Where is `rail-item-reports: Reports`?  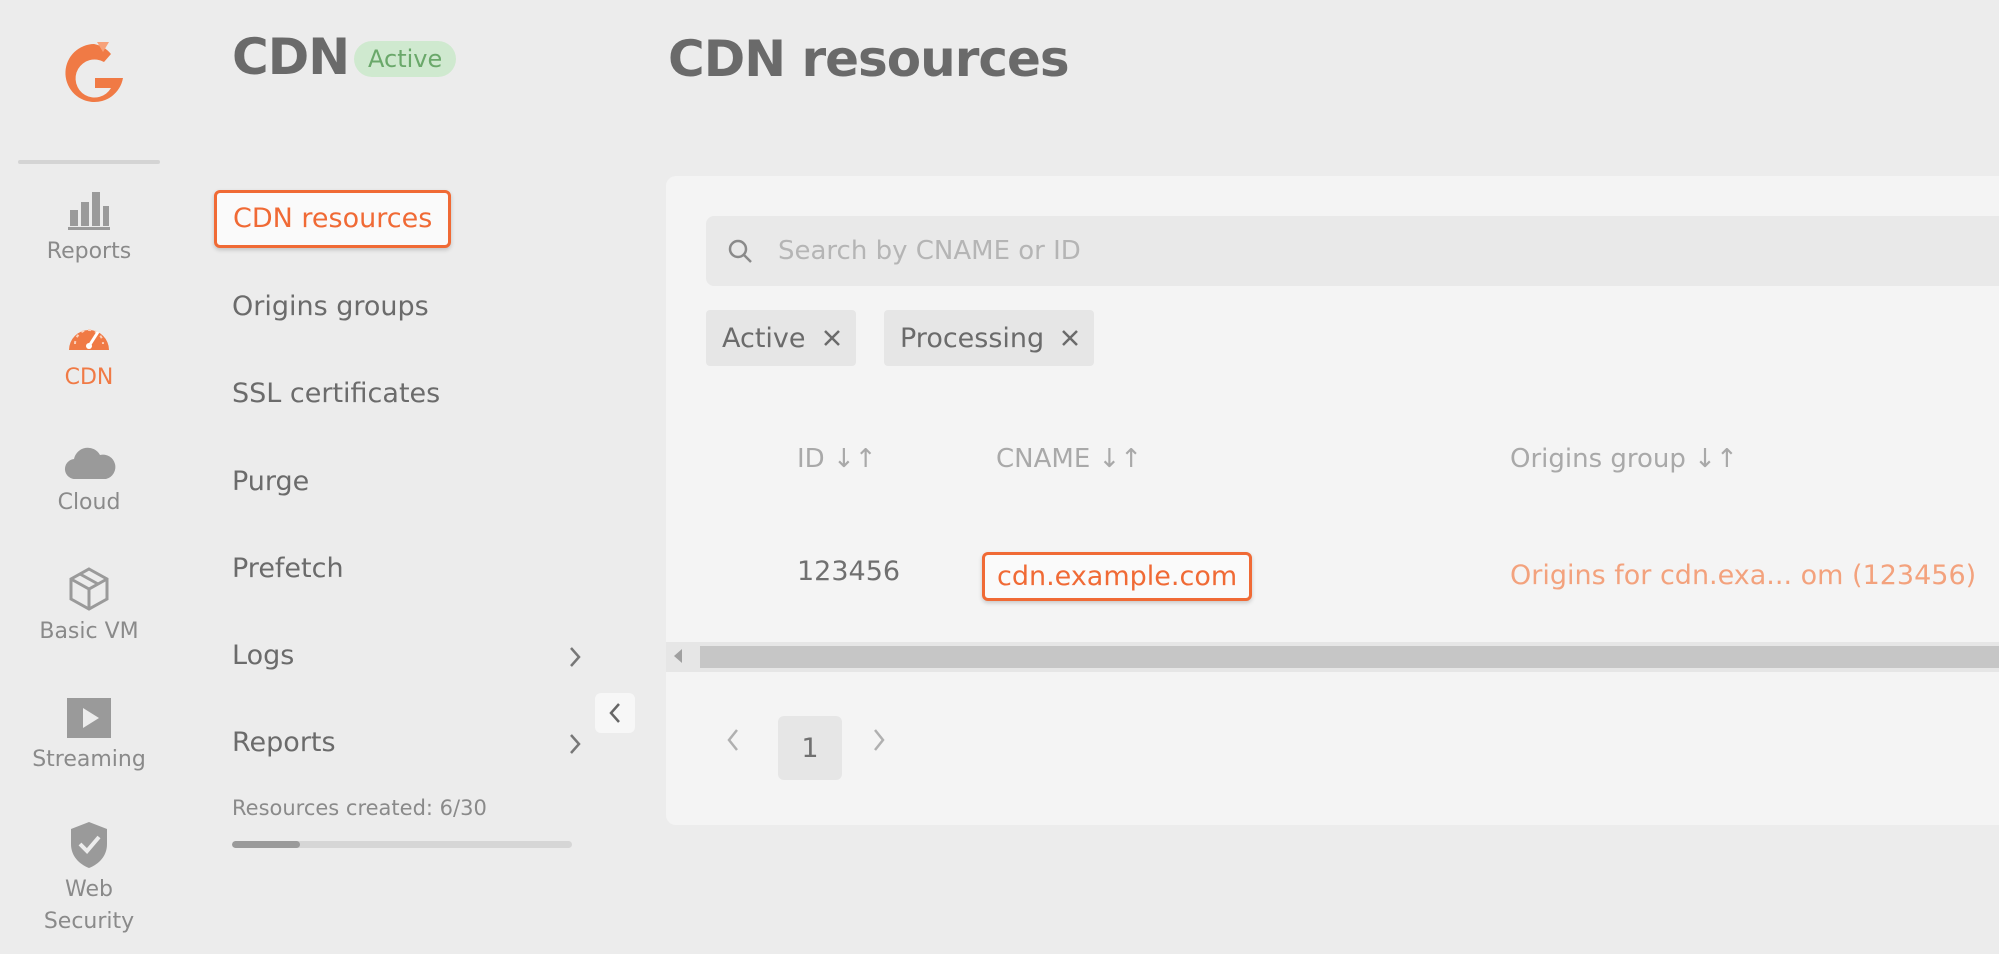
rail-item-reports: Reports is located at coordinates (89, 228).